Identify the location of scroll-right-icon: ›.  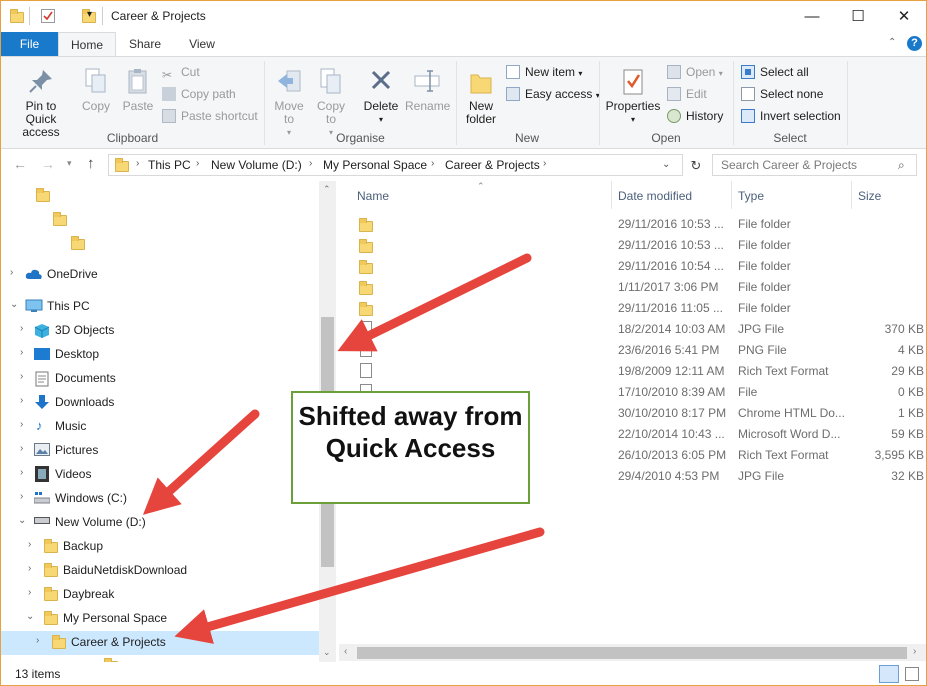
(914, 651).